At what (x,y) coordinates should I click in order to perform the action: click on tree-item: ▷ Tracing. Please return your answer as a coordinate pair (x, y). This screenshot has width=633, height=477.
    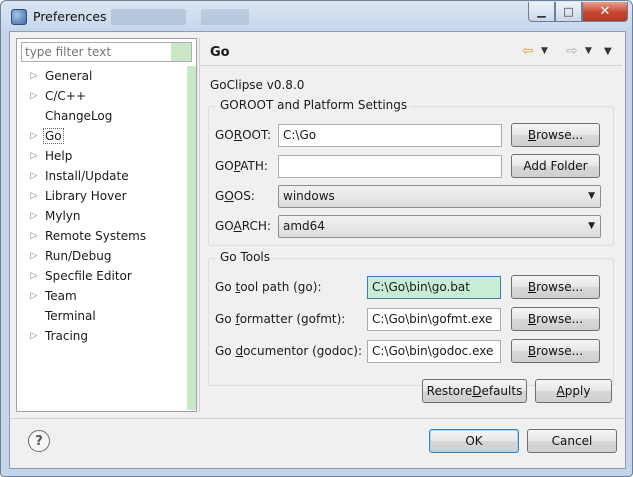
    Looking at the image, I should click on (104, 336).